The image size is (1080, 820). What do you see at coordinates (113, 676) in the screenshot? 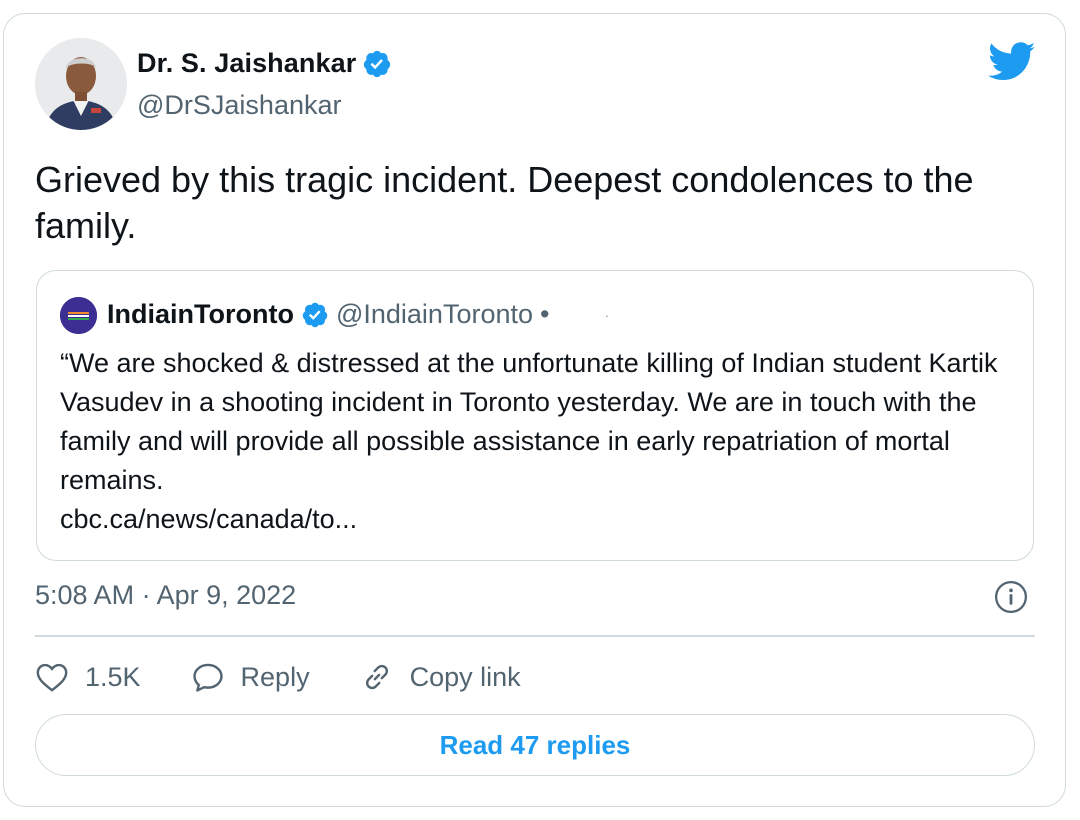
I see `like-count: 1.5K` at bounding box center [113, 676].